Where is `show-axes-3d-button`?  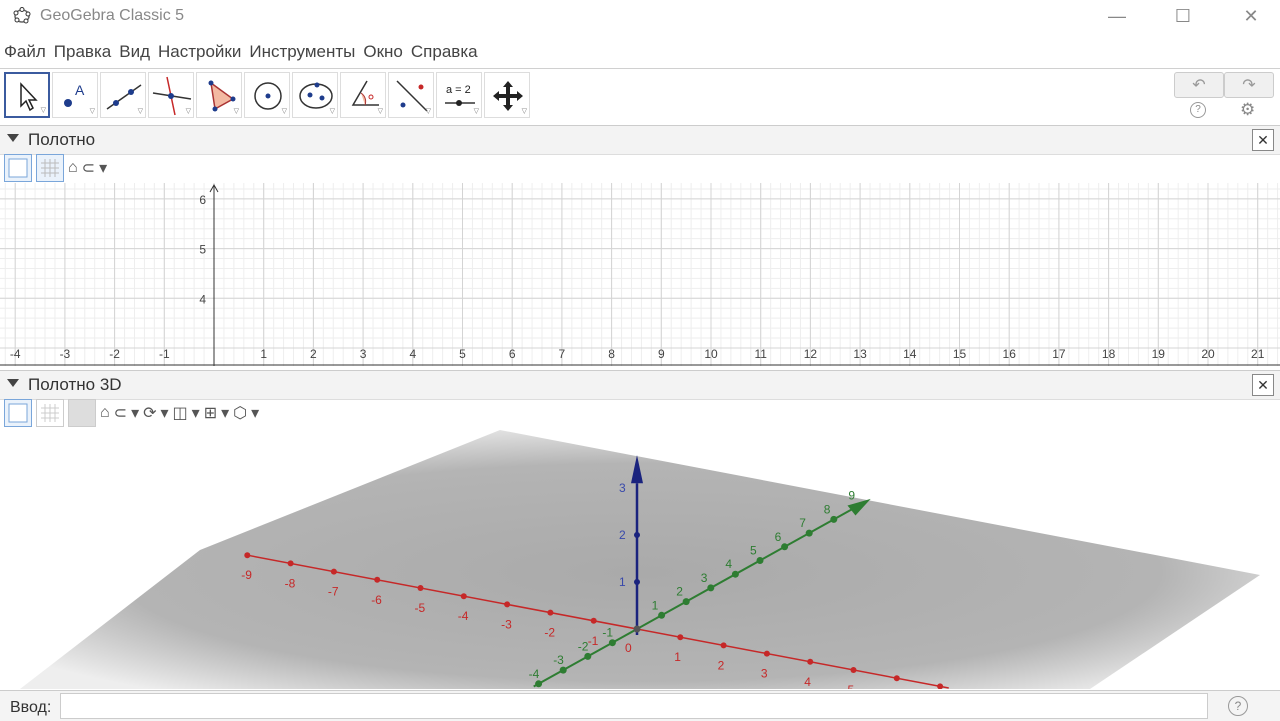
show-axes-3d-button is located at coordinates (18, 413).